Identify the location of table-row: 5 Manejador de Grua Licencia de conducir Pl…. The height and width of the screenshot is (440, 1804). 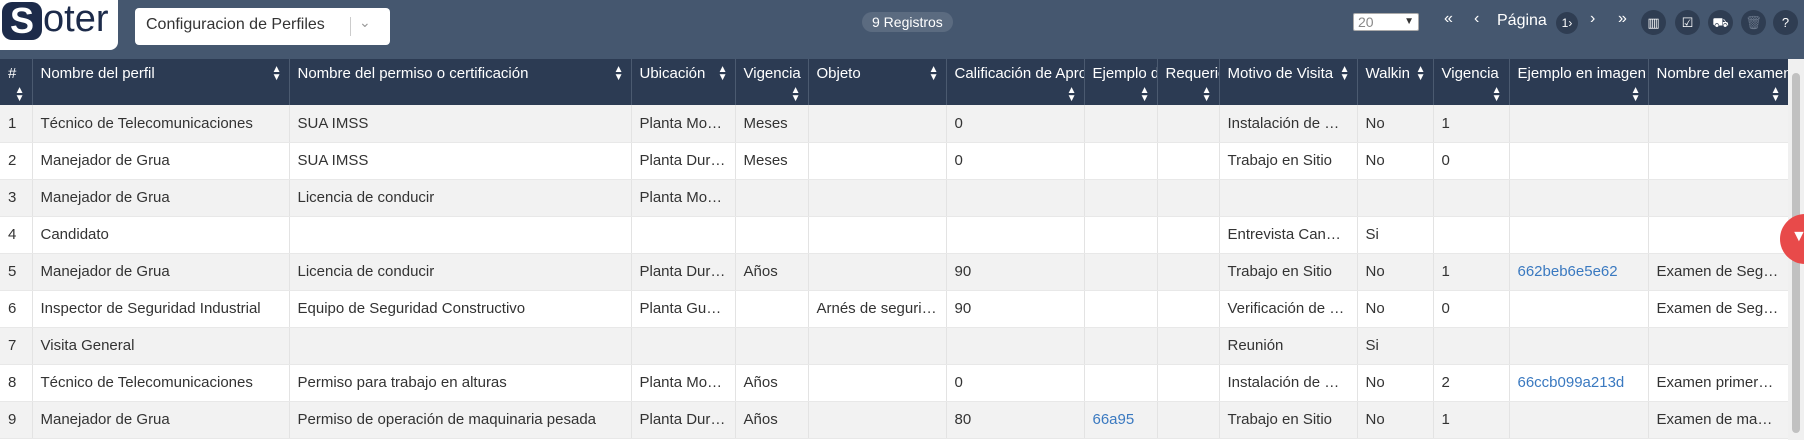
(894, 272).